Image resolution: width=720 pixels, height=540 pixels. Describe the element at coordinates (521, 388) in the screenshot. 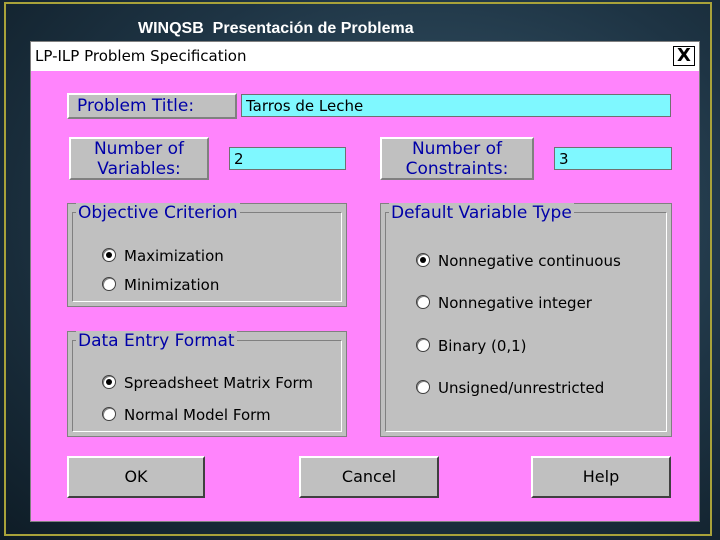

I see `unsigned-unrestricted-label: Unsigned/unrestricted` at that location.